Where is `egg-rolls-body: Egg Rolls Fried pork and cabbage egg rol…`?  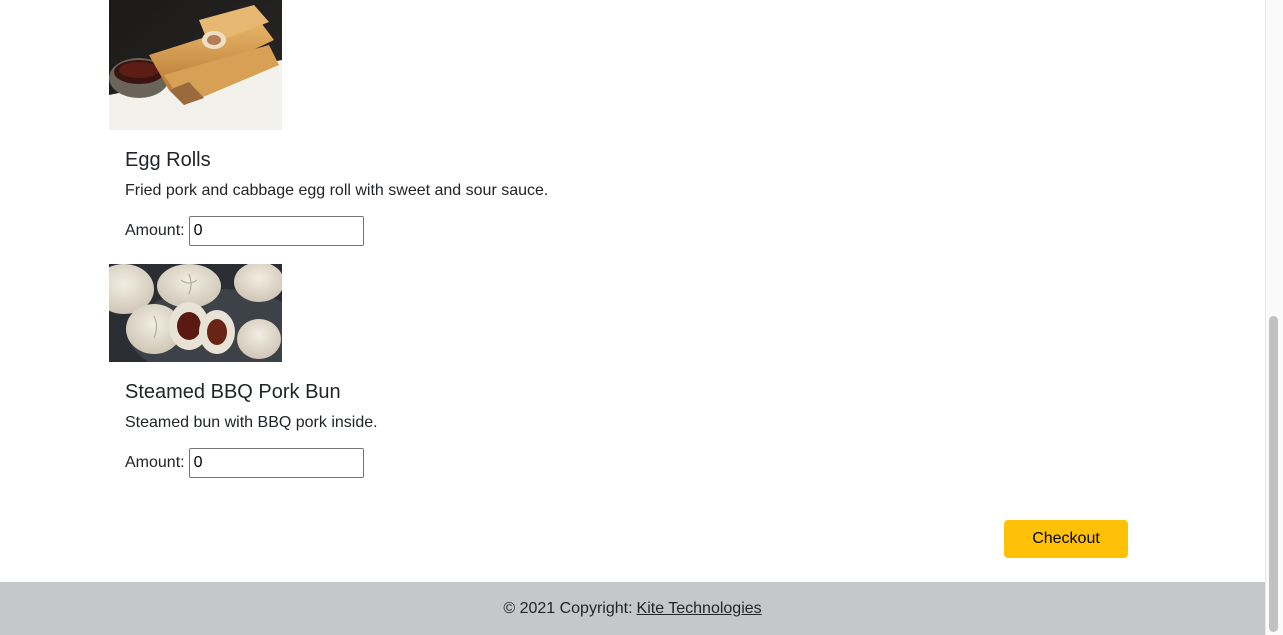
egg-rolls-body: Egg Rolls Fried pork and cabbage egg rol… is located at coordinates (409, 197).